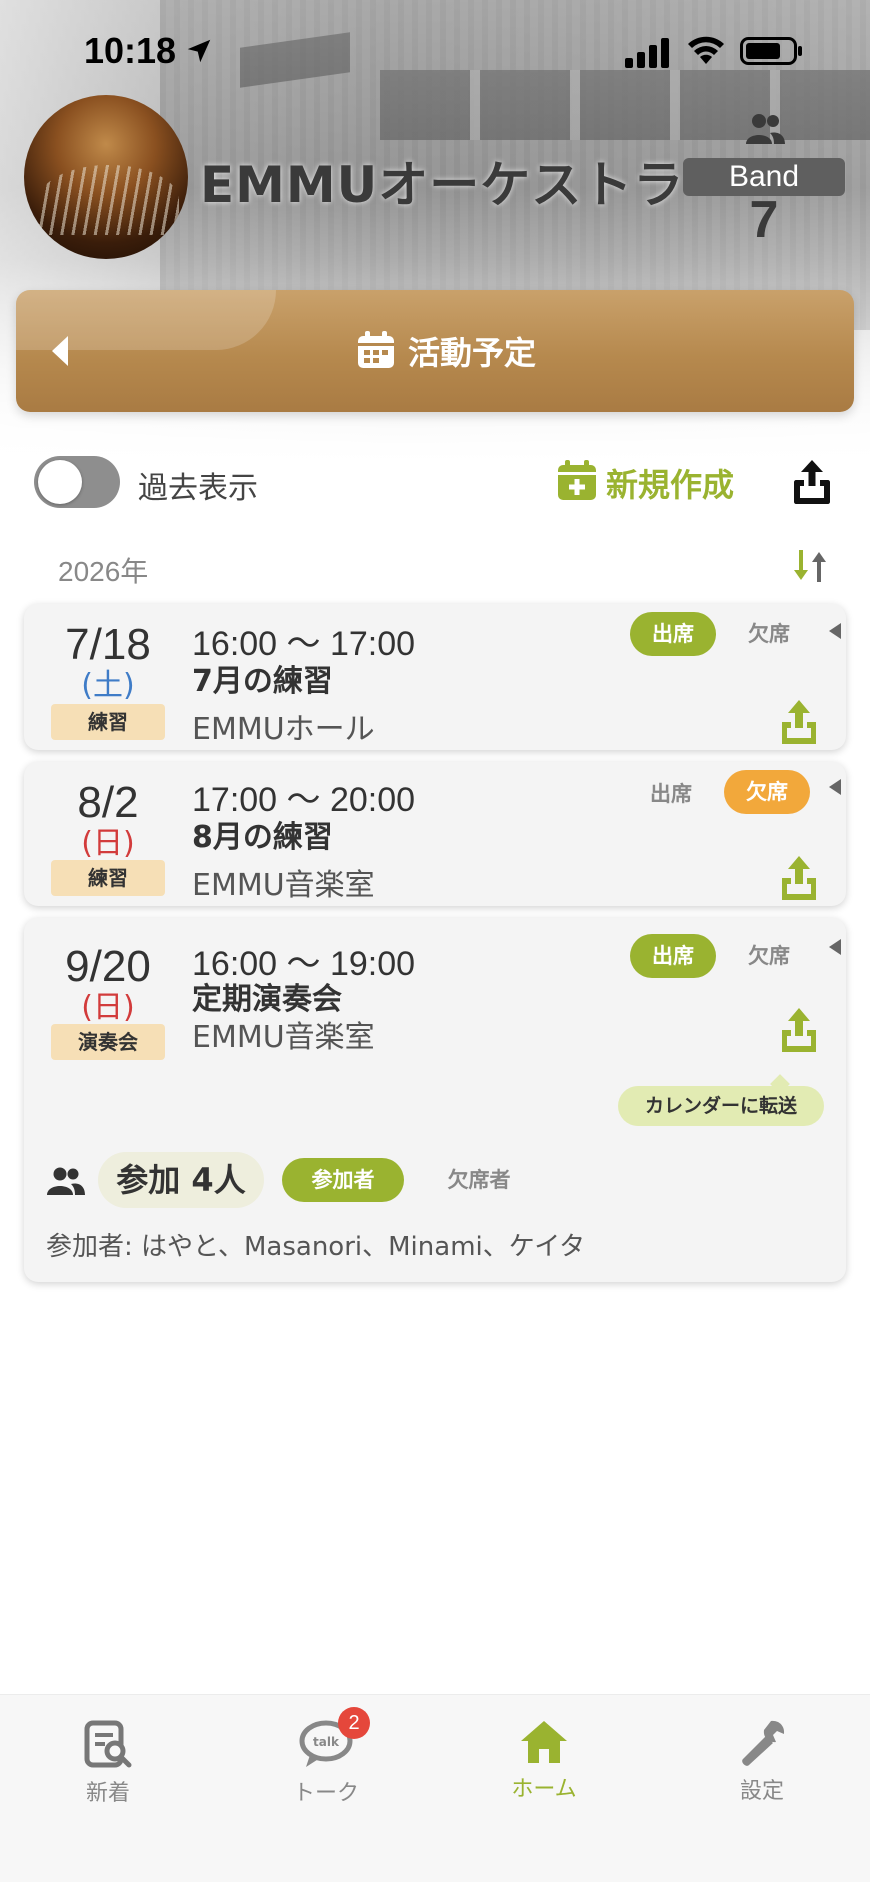 Image resolution: width=870 pixels, height=1882 pixels. What do you see at coordinates (810, 566) in the screenshot?
I see `sort-icon` at bounding box center [810, 566].